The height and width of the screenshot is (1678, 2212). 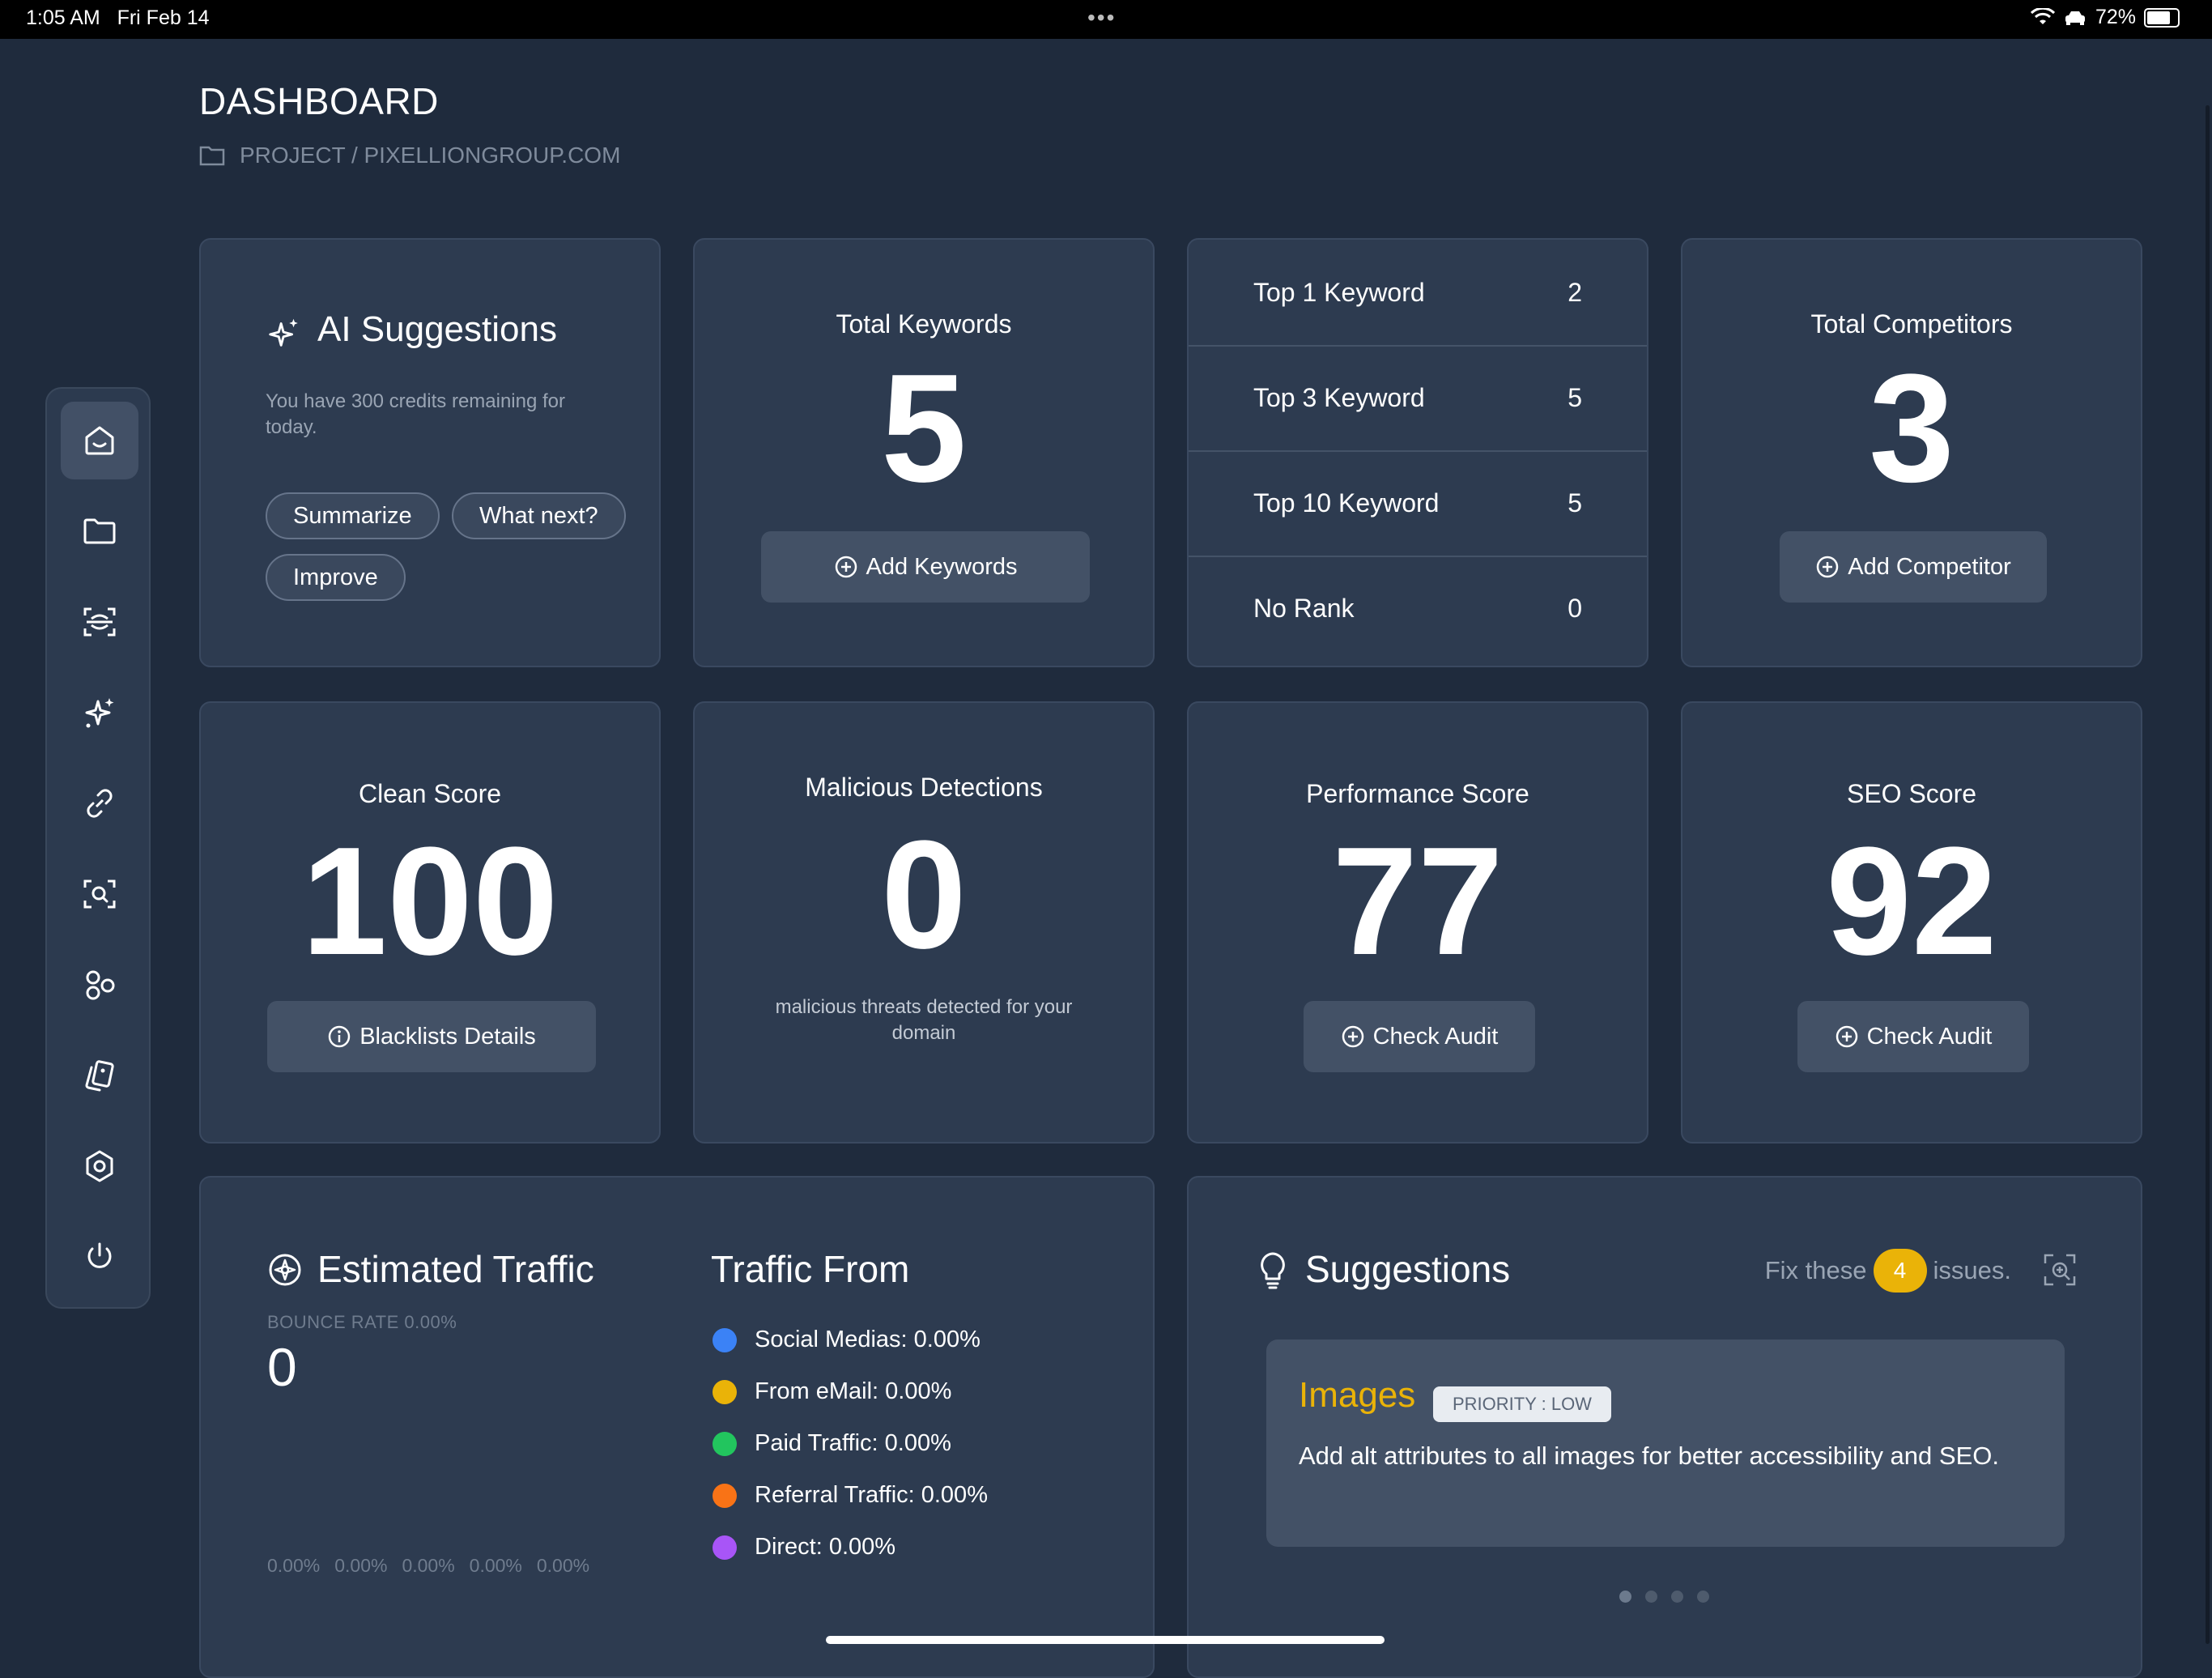 I want to click on add-keywords-button: Add Keywords, so click(x=926, y=567).